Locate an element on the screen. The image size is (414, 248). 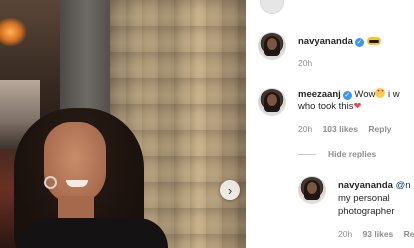
chevron-right-icon: › is located at coordinates (230, 190).